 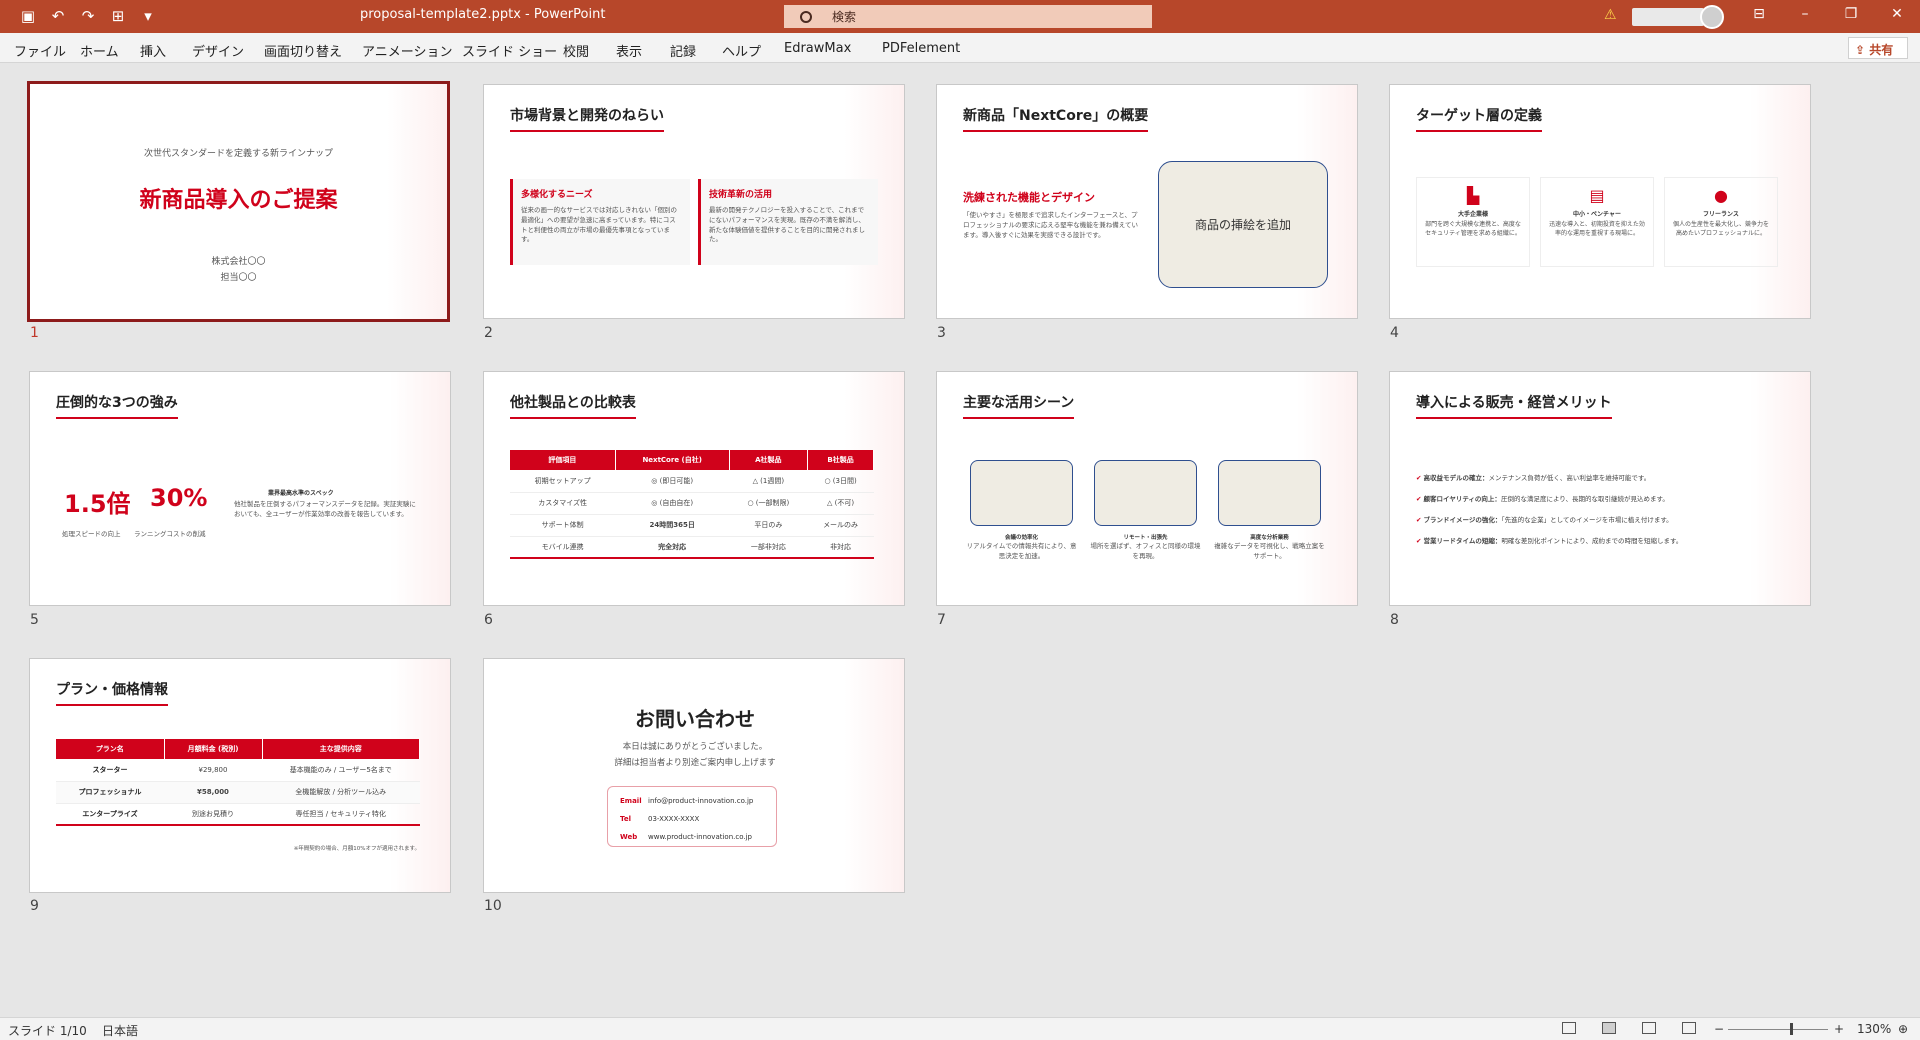 What do you see at coordinates (960, 1028) in the screenshot?
I see `status-bar: スライド 1/10 日本語 − + 130% ⊕` at bounding box center [960, 1028].